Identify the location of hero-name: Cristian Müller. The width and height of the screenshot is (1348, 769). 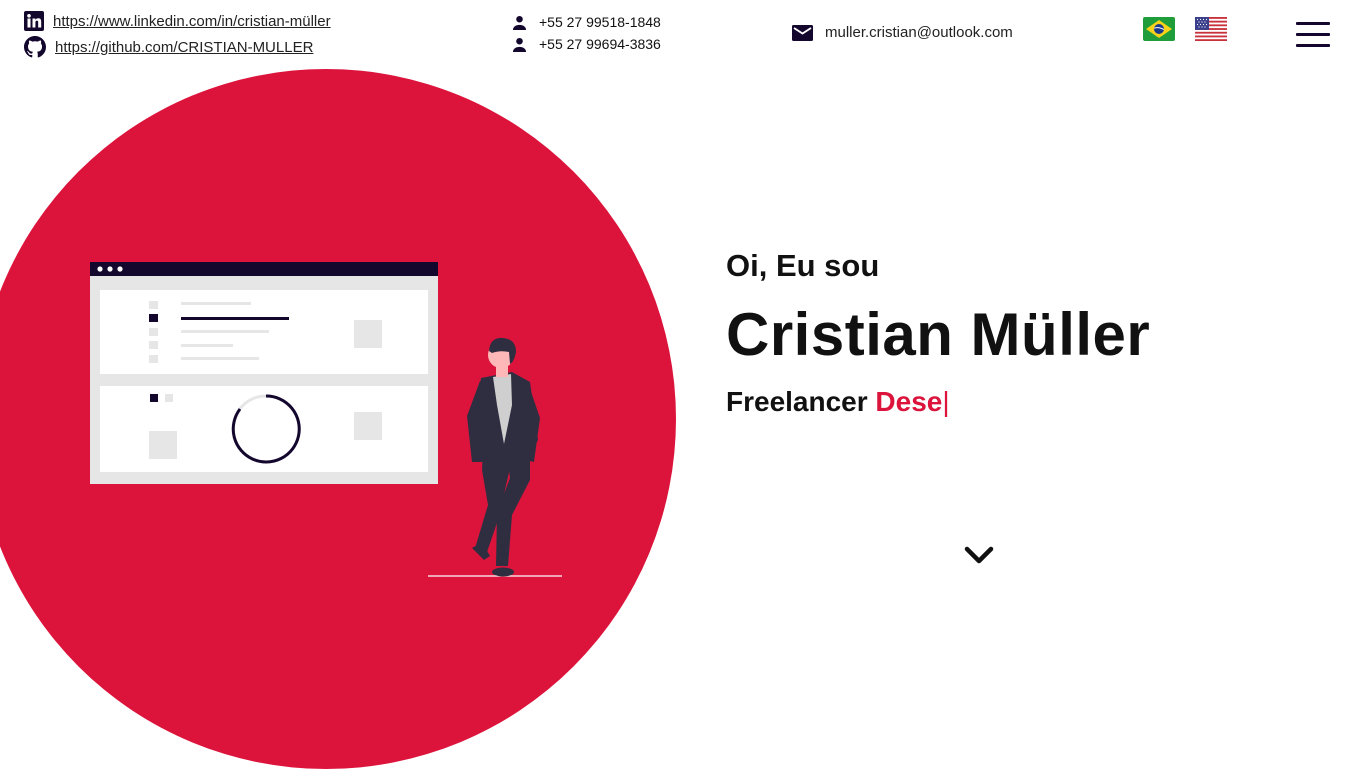
(938, 334).